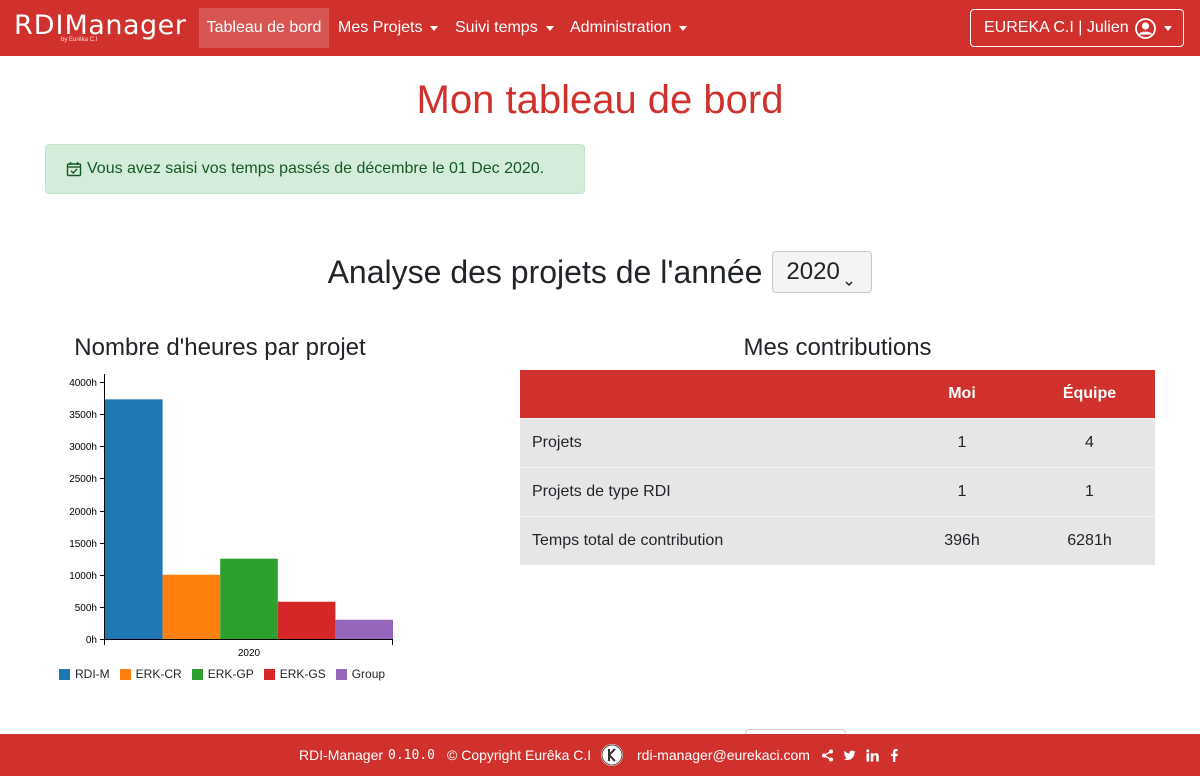 This screenshot has width=1200, height=776. I want to click on brand-title: RDIManager, so click(100, 25).